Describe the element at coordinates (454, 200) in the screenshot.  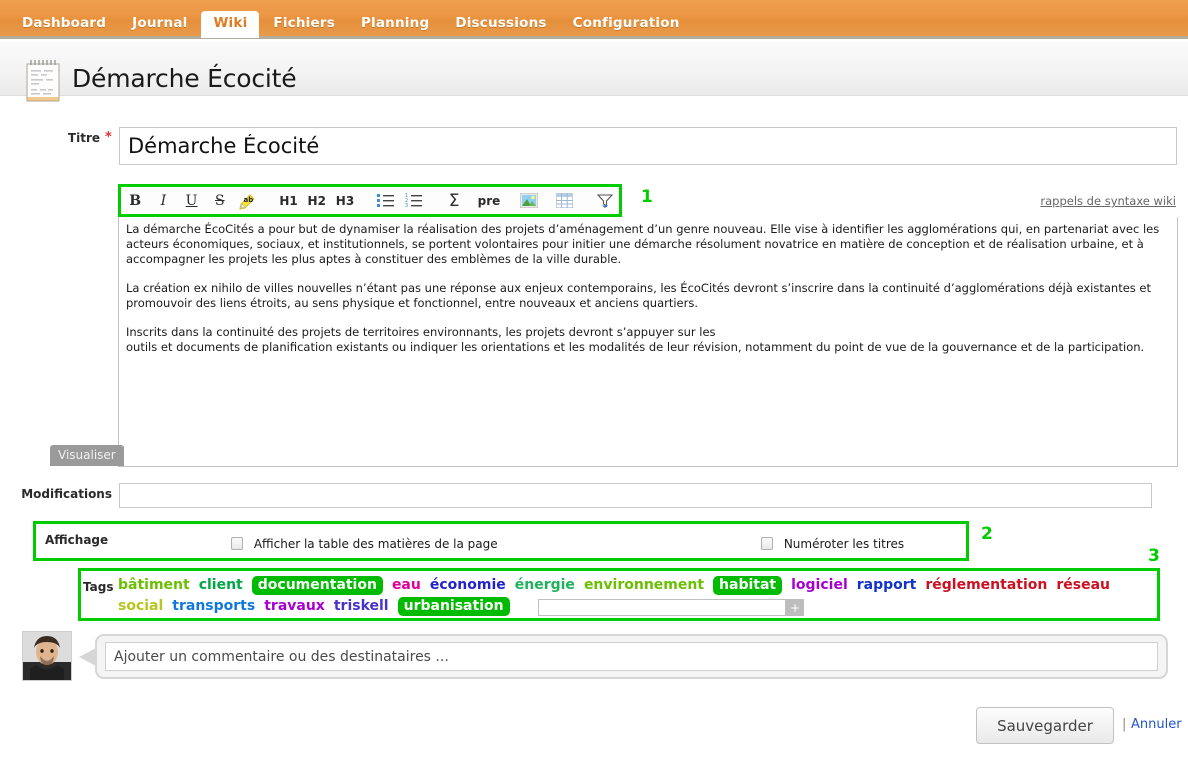
I see `sigma-icon: Σ` at that location.